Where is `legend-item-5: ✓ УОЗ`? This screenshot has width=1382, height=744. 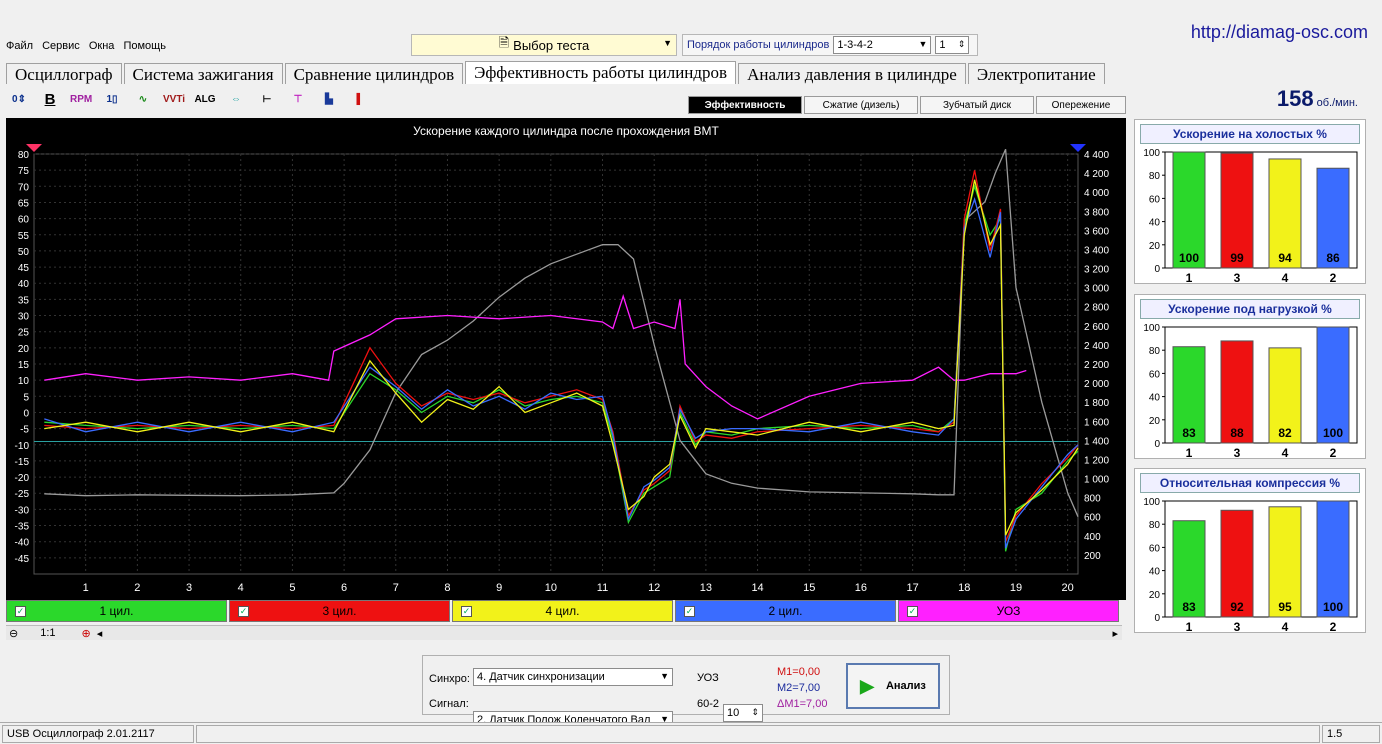 legend-item-5: ✓ УОЗ is located at coordinates (1008, 611).